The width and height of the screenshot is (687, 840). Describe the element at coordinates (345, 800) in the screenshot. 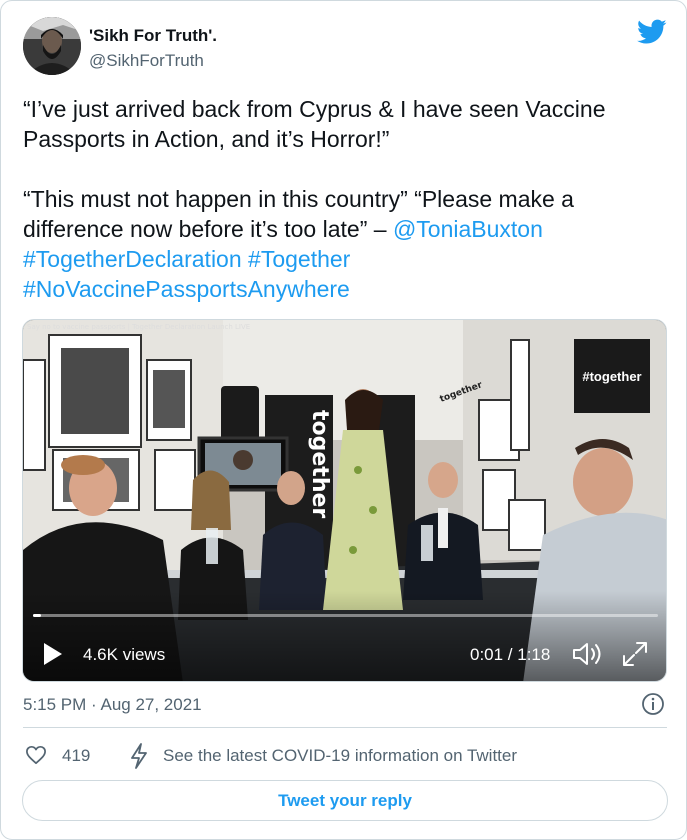

I see `tweet-reply-button: Tweet your reply` at that location.